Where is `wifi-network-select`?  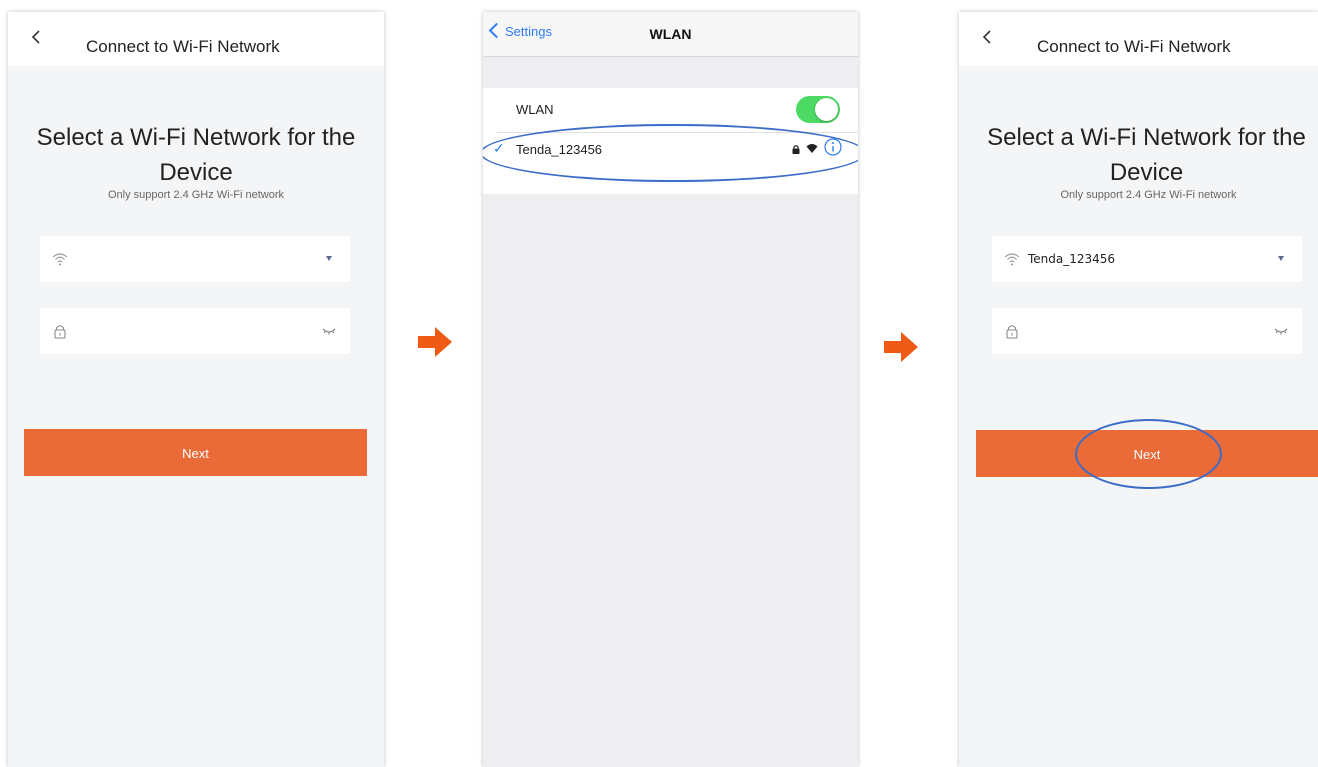
wifi-network-select is located at coordinates (195, 259).